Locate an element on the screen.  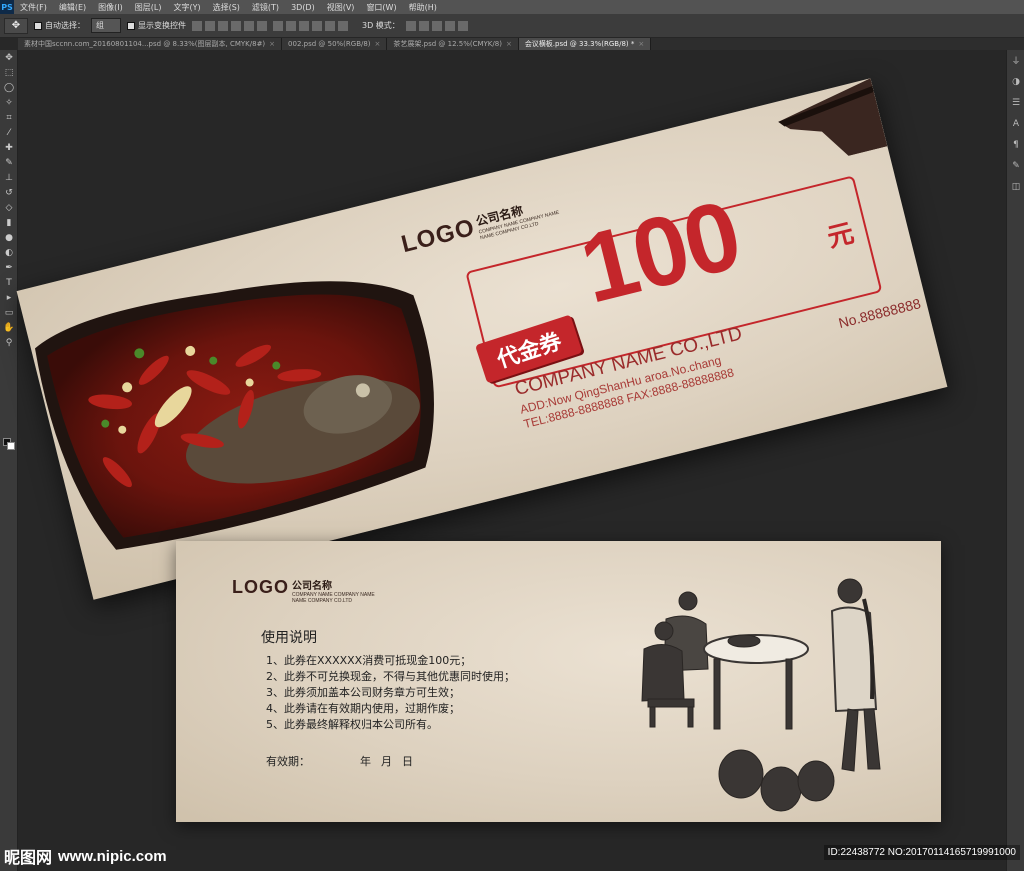
doc-tab-active: 会议横板.psd @ 33.3%(RGB/8) * × is located at coordinates (585, 44).